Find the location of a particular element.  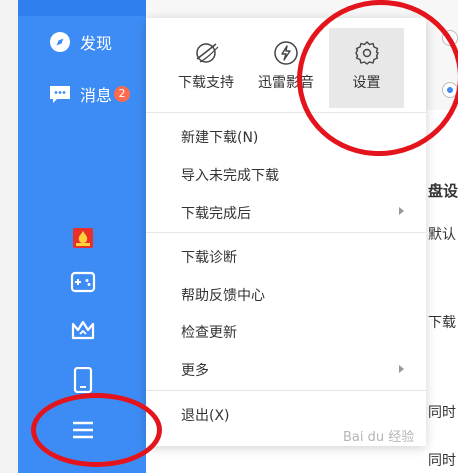

section-heading: 盘设 is located at coordinates (443, 191).